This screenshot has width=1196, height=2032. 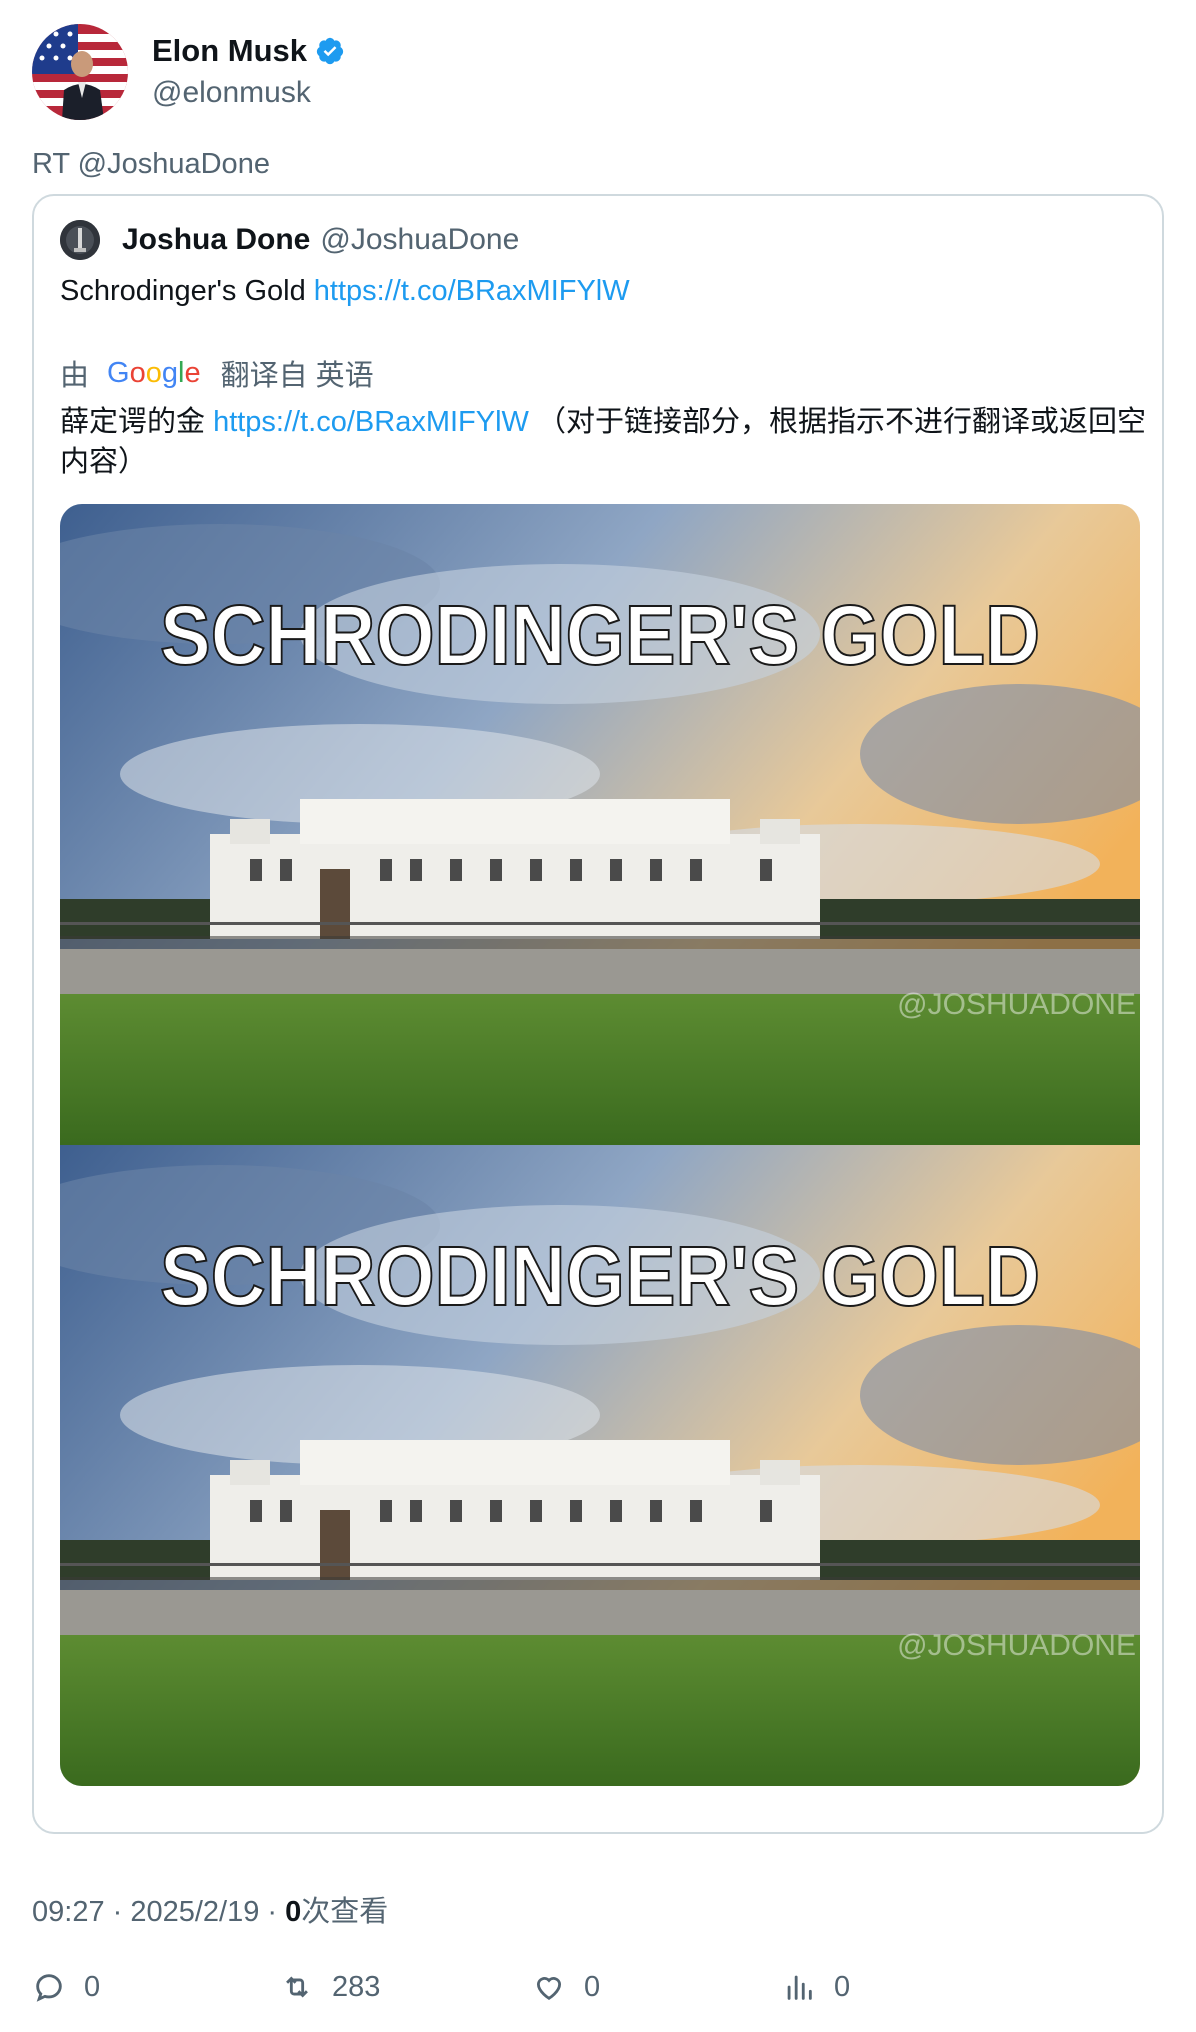 I want to click on reply-count: 0, so click(x=92, y=1986).